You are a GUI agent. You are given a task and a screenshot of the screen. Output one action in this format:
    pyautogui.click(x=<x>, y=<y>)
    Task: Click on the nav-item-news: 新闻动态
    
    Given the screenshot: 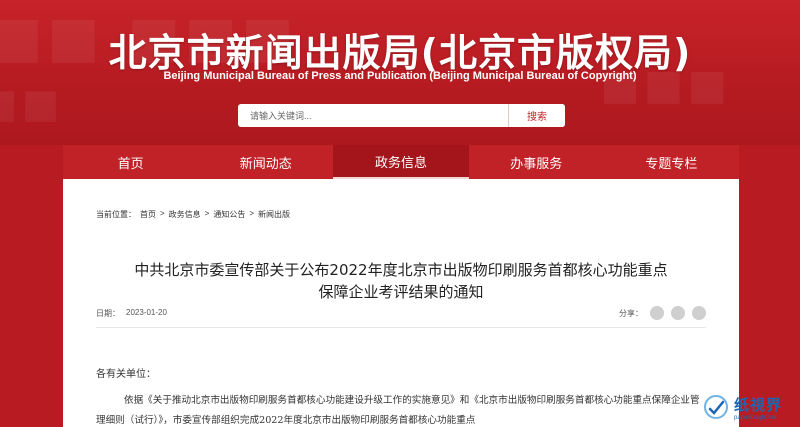 What is the action you would take?
    pyautogui.click(x=265, y=162)
    